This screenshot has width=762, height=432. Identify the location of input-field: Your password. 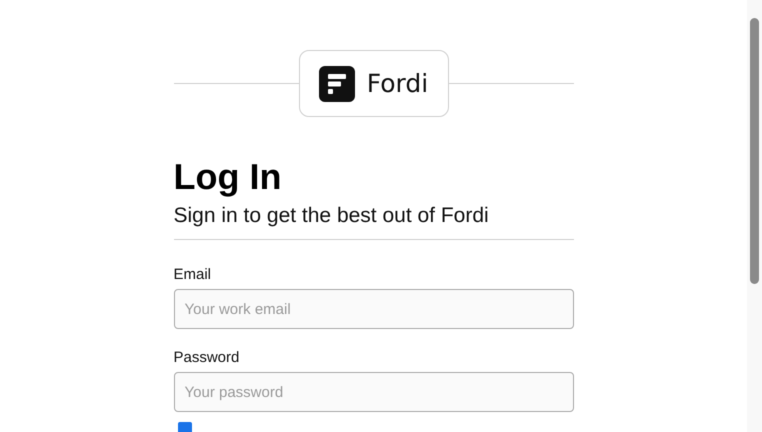
(374, 392).